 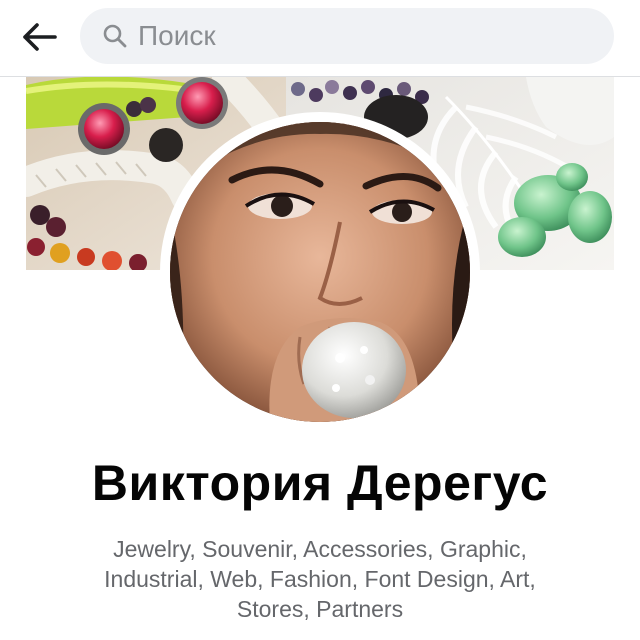 I want to click on arrow-left-icon, so click(x=40, y=37).